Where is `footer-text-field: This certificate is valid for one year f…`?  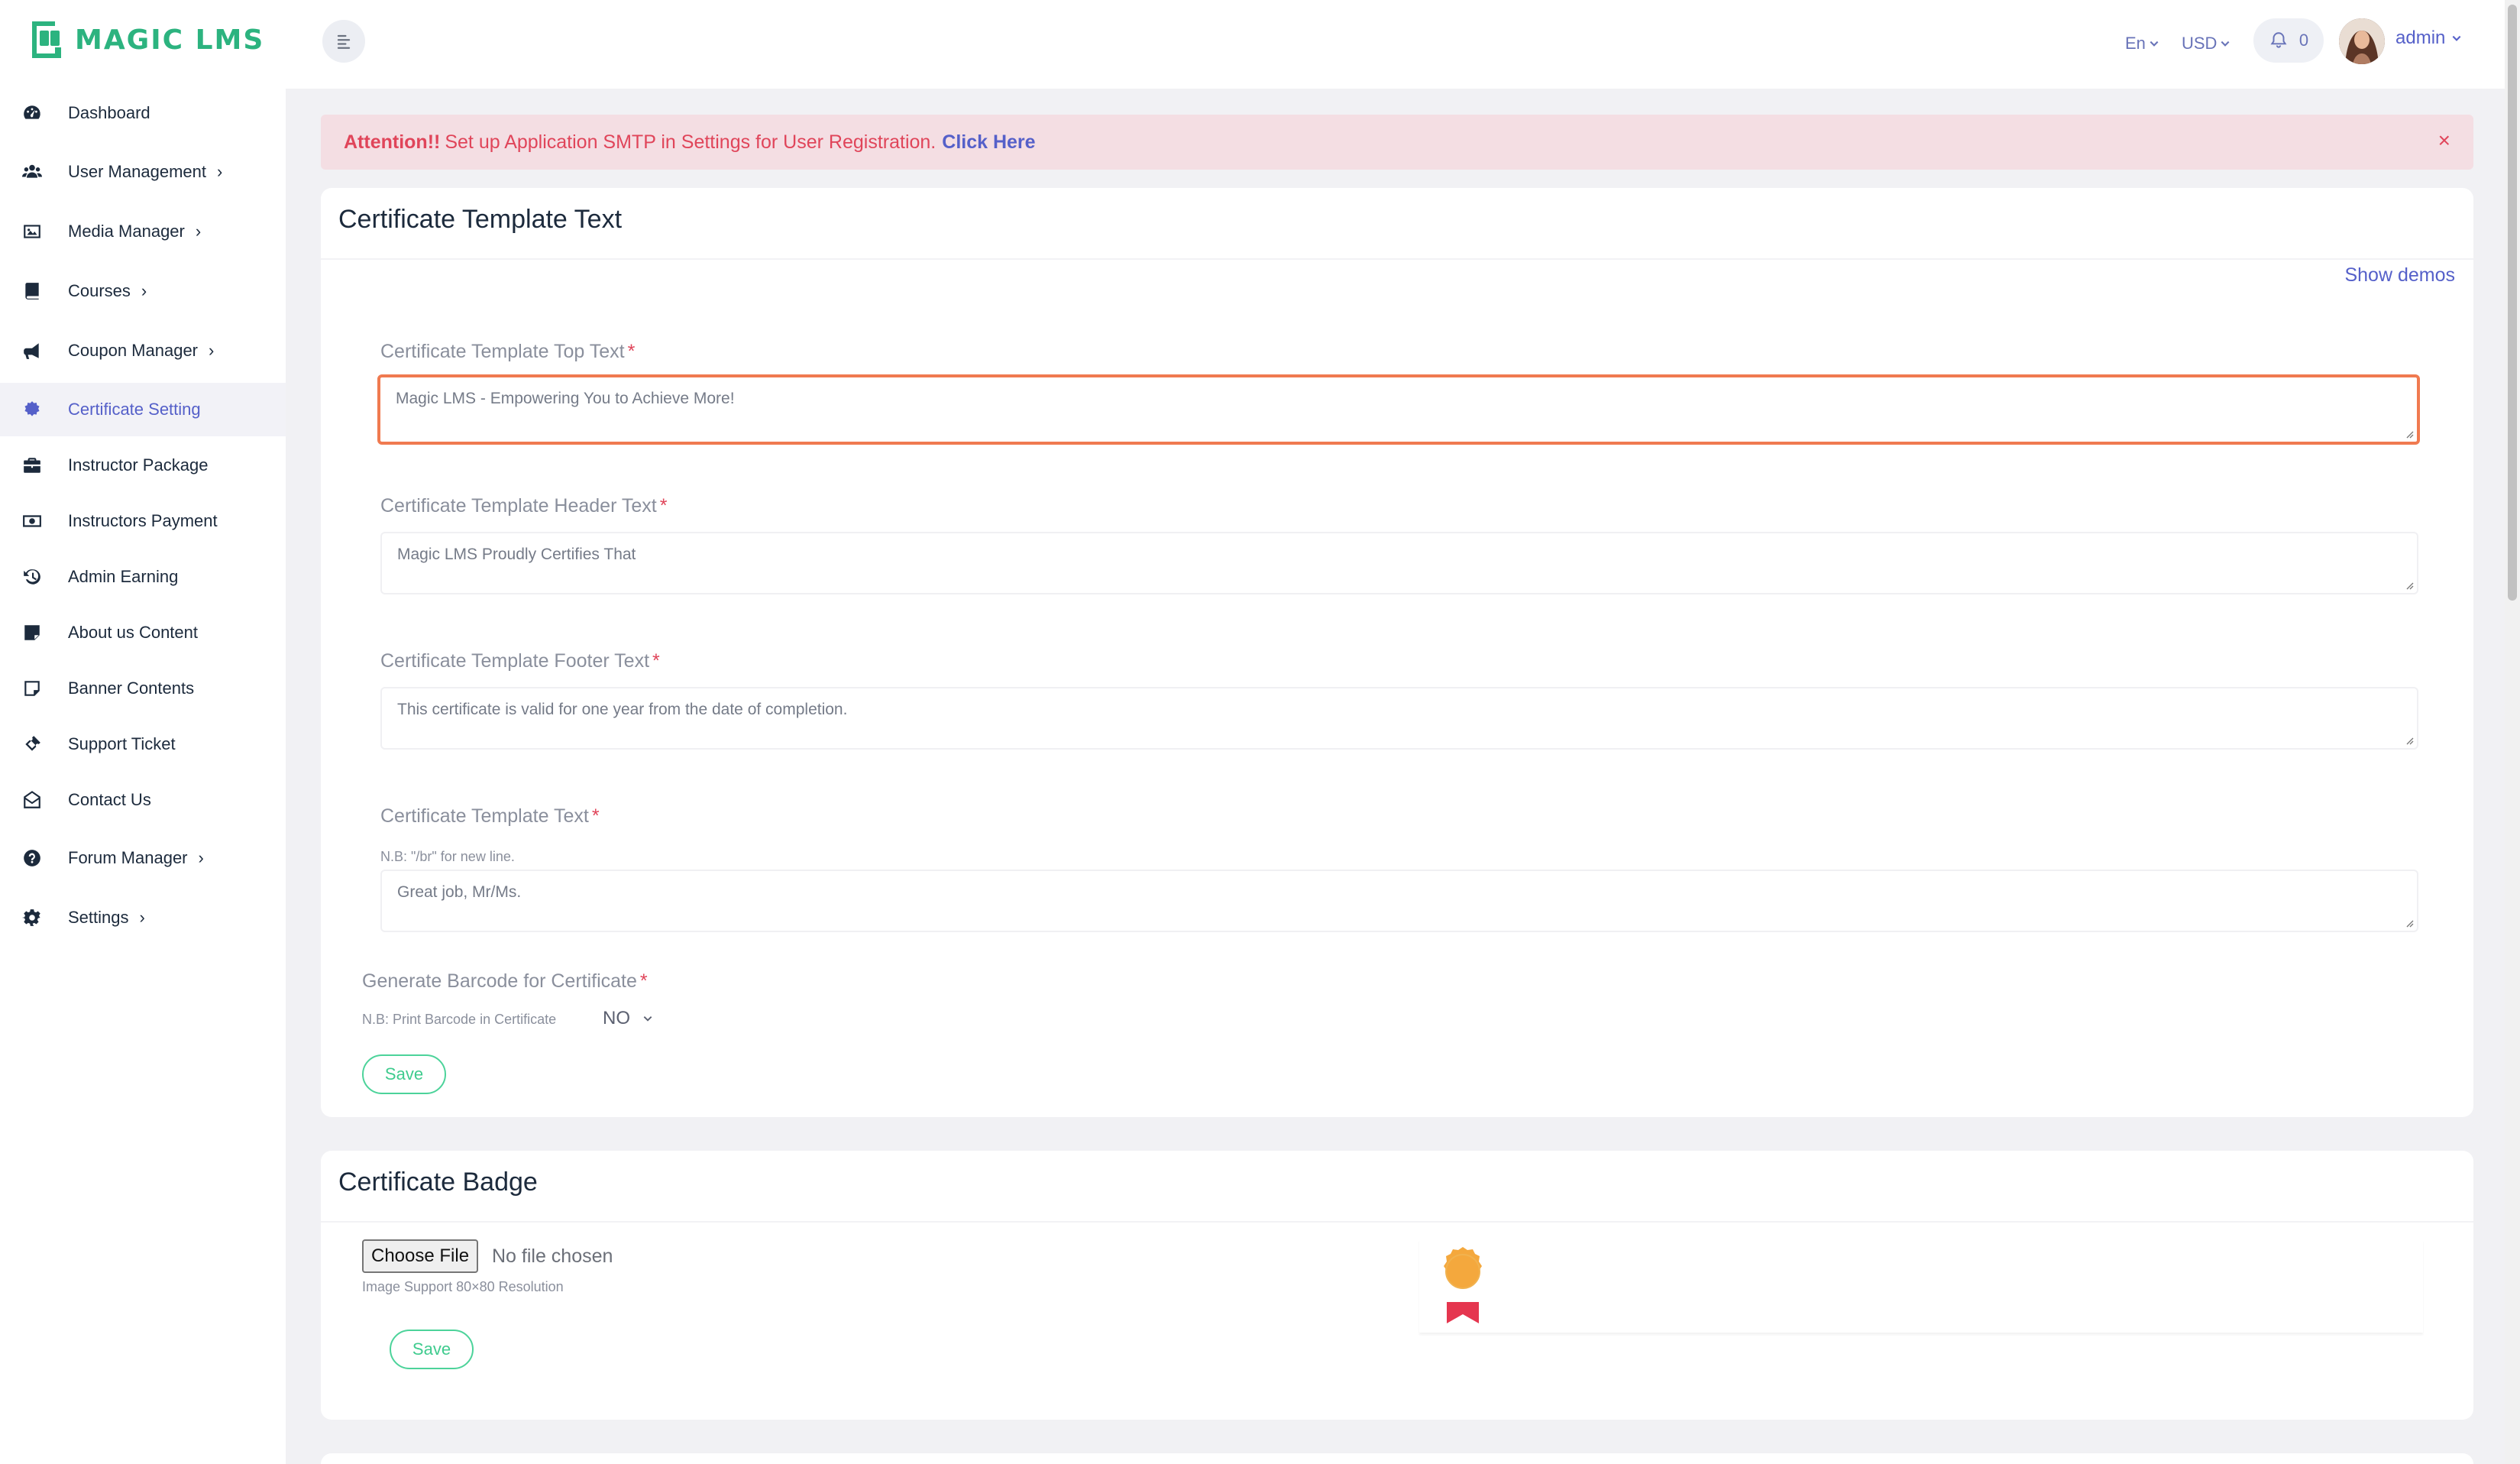 footer-text-field: This certificate is valid for one year f… is located at coordinates (1399, 718).